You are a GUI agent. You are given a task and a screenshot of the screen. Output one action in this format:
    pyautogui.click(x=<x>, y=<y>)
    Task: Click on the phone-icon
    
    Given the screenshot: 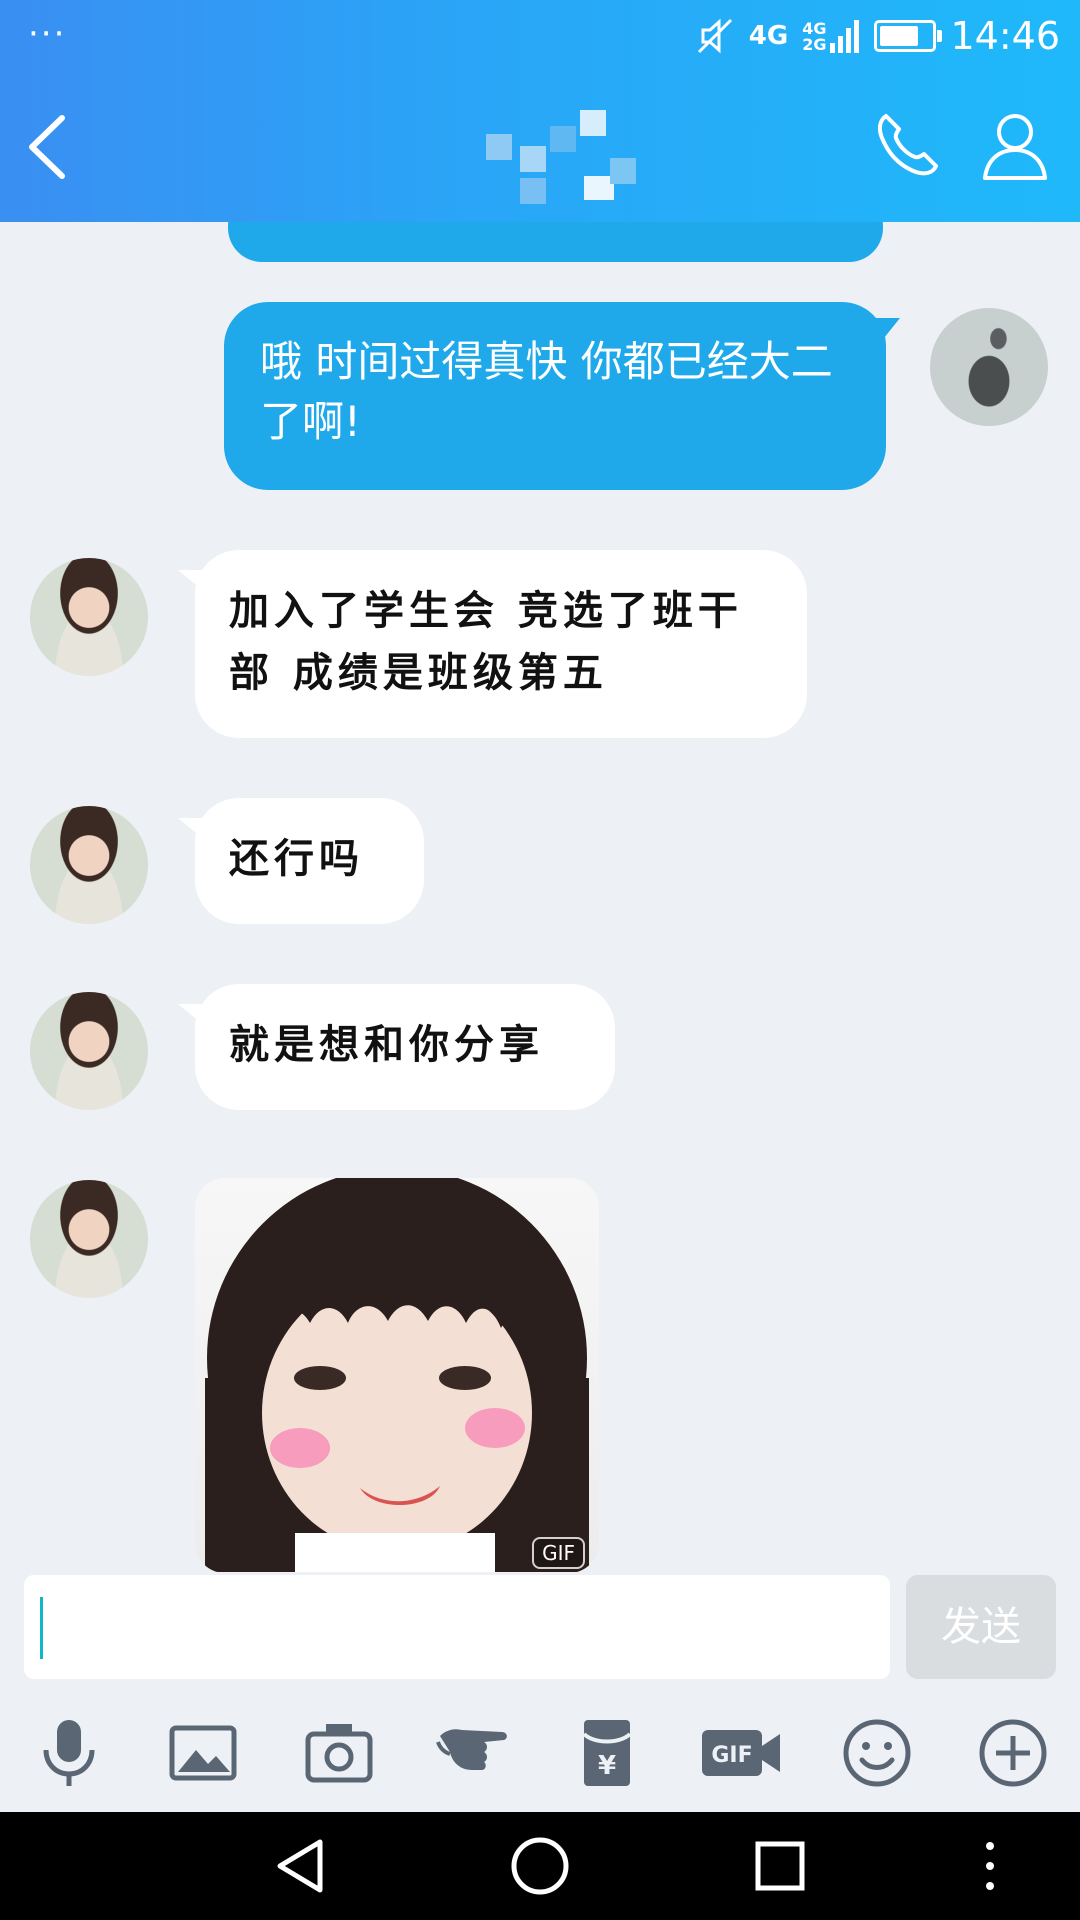 What is the action you would take?
    pyautogui.click(x=909, y=145)
    